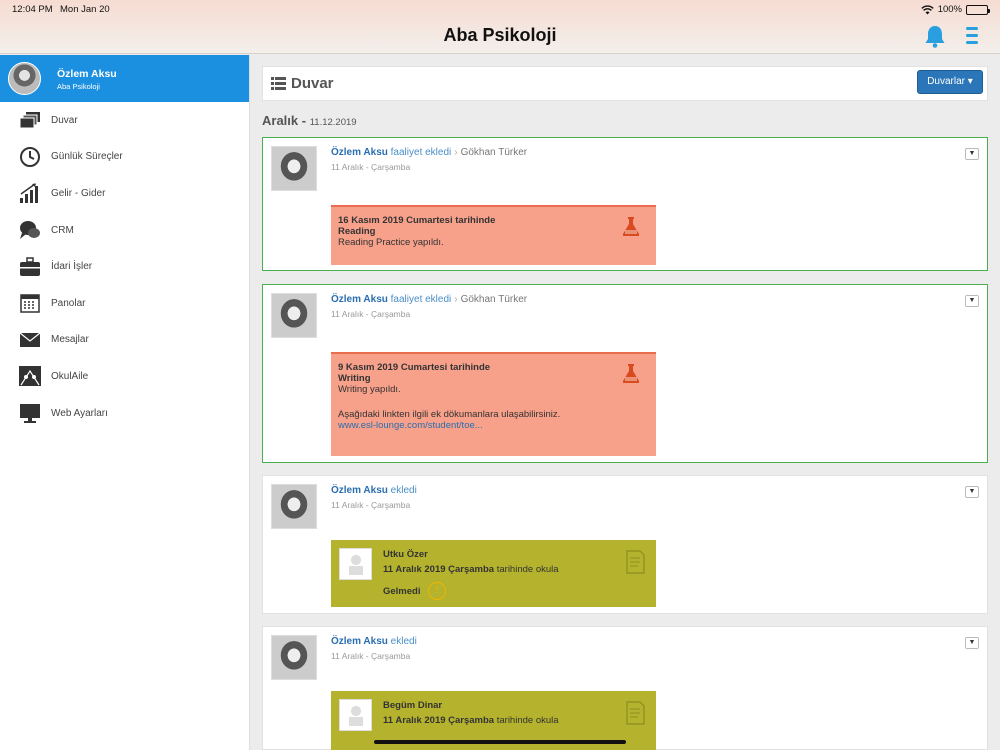  I want to click on sidebar-item-label: Web Ayarları, so click(79, 413).